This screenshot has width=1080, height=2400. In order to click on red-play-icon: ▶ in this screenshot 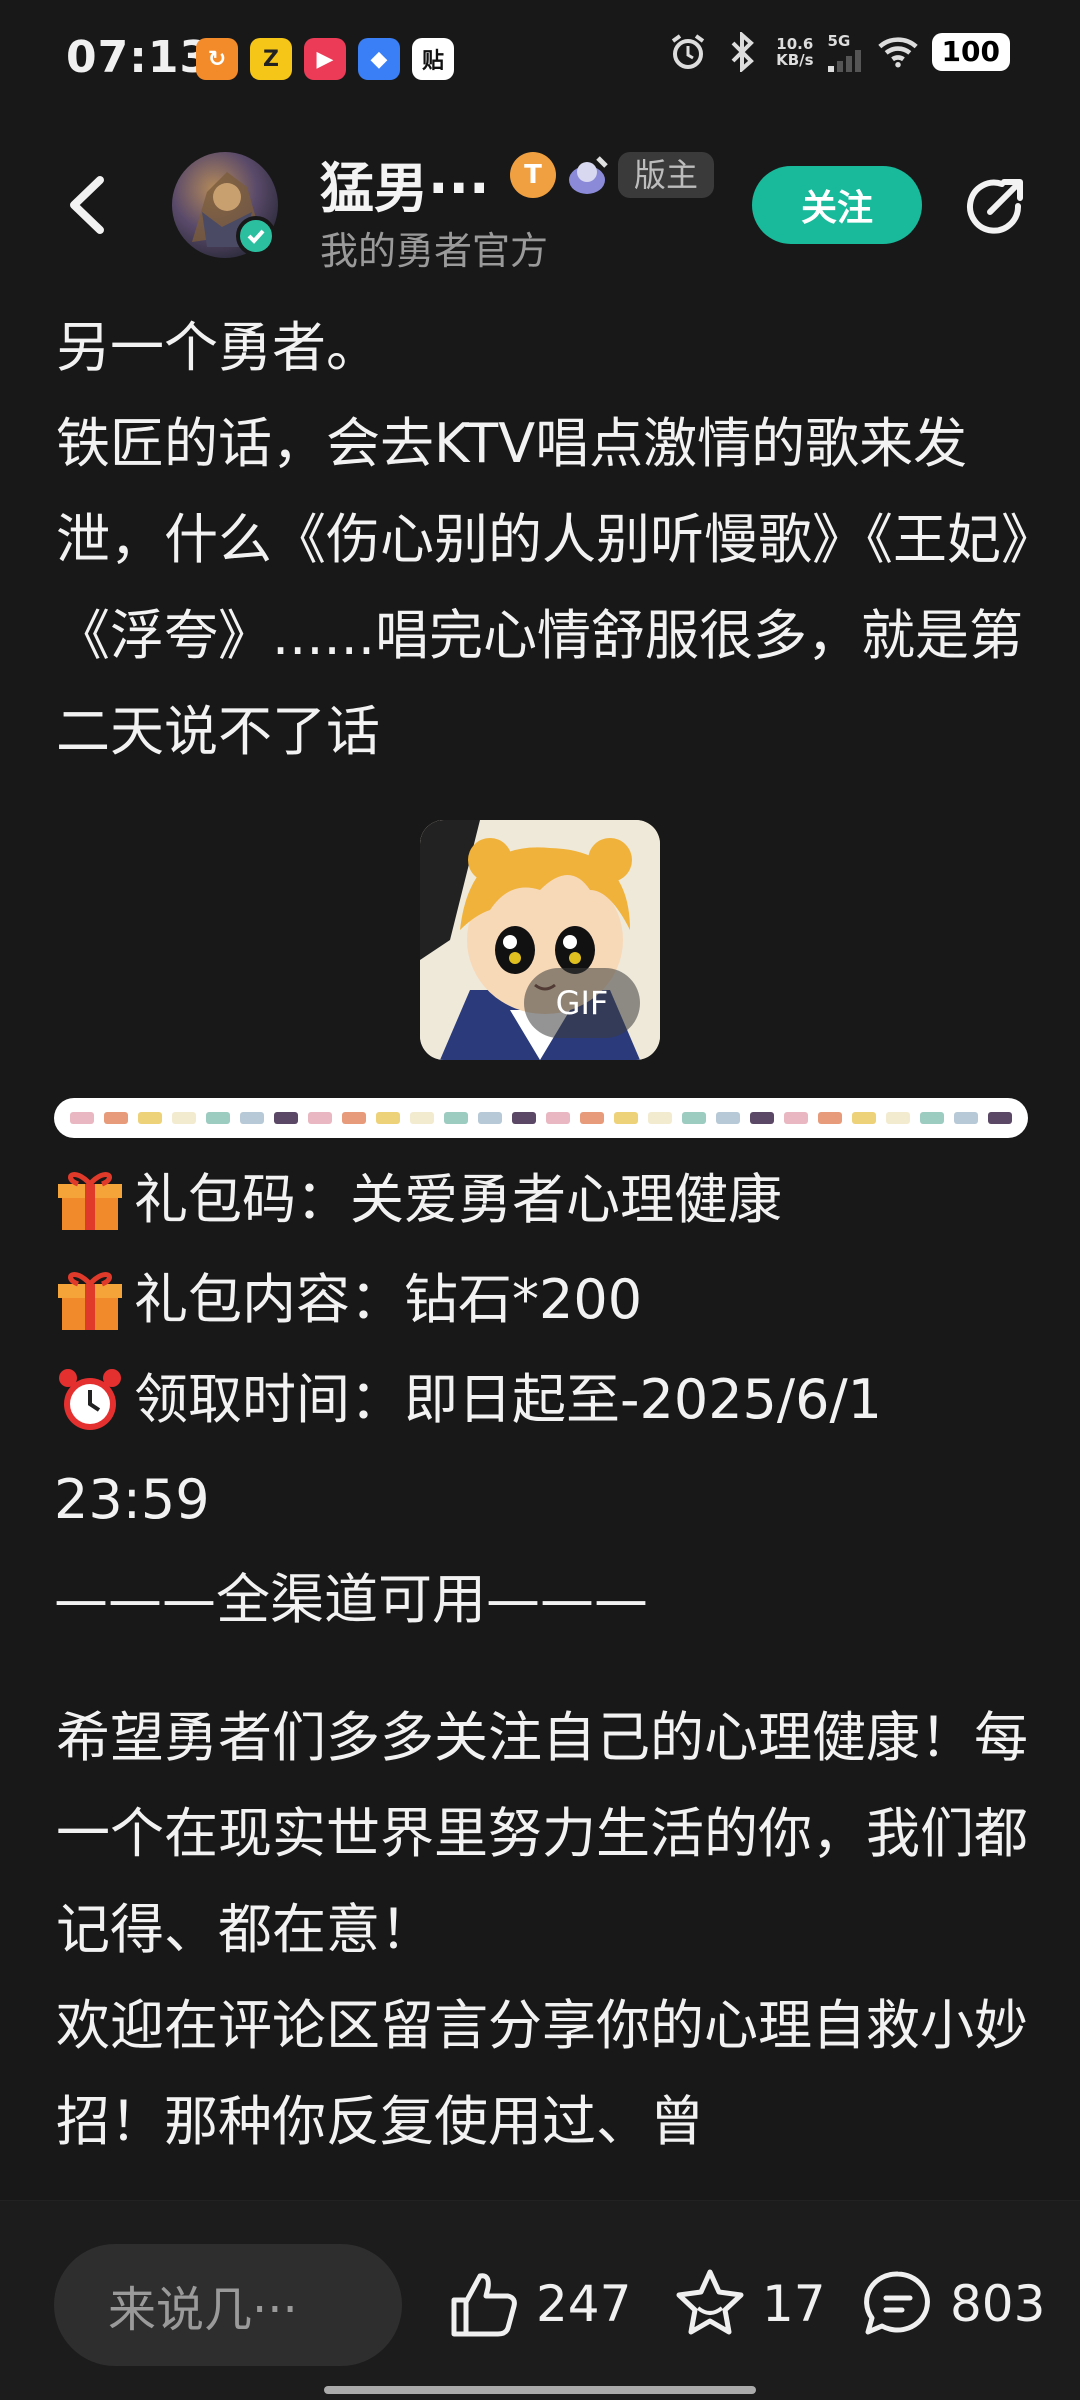, I will do `click(325, 59)`.